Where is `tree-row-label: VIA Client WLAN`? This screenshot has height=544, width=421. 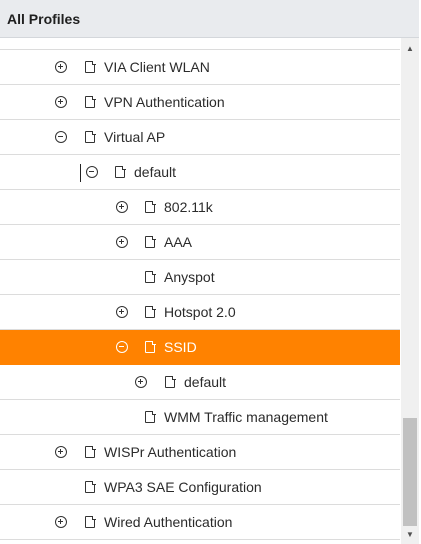 tree-row-label: VIA Client WLAN is located at coordinates (157, 67).